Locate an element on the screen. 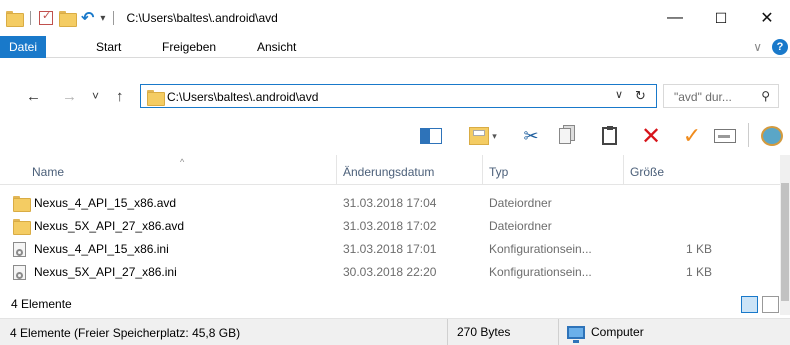  tab-start: Start is located at coordinates (108, 47).